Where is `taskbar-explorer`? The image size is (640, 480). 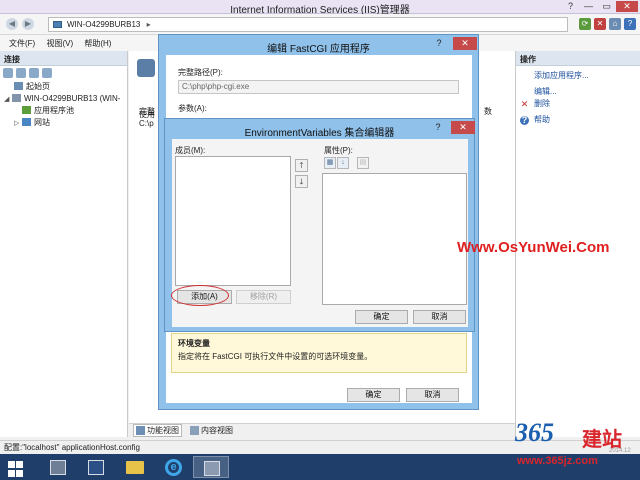
taskbar-explorer is located at coordinates (135, 467).